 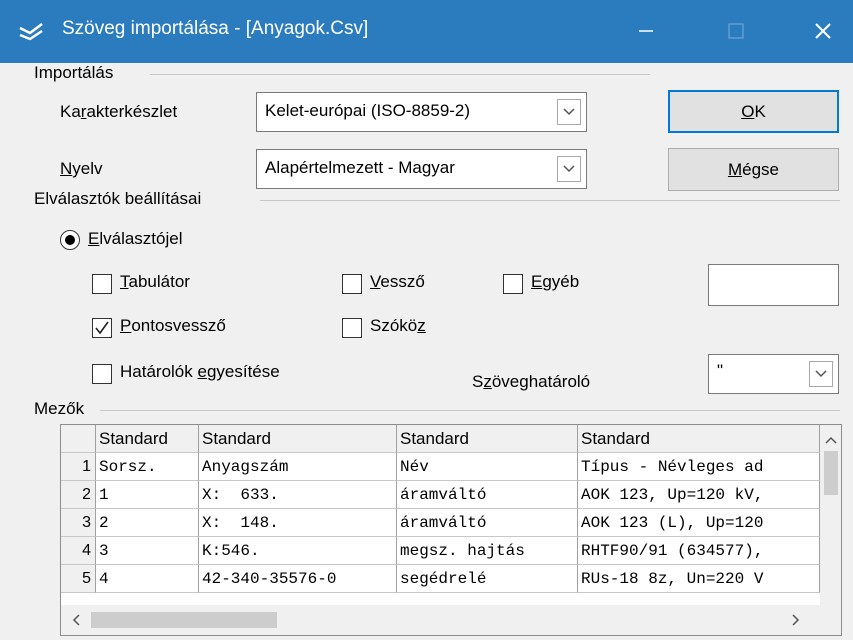 What do you see at coordinates (298, 551) in the screenshot?
I see `table-cell: K:546.` at bounding box center [298, 551].